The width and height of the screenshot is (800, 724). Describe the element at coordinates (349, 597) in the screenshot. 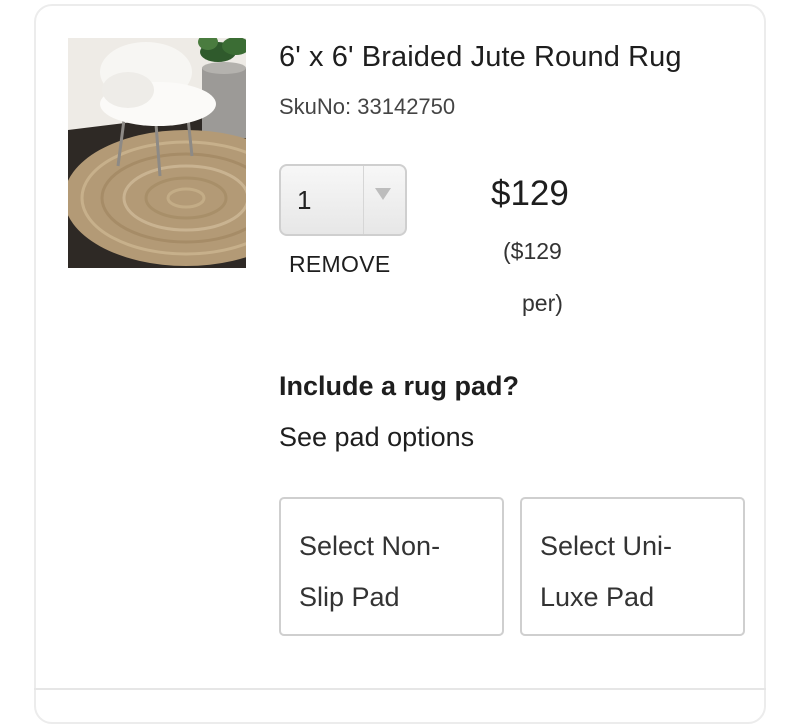

I see `button-label-line: Slip Pad` at that location.